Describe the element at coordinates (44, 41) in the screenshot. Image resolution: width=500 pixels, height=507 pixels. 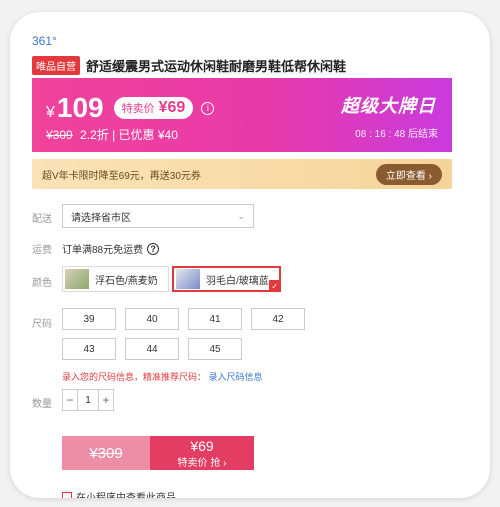
I see `brand-name: 361°` at that location.